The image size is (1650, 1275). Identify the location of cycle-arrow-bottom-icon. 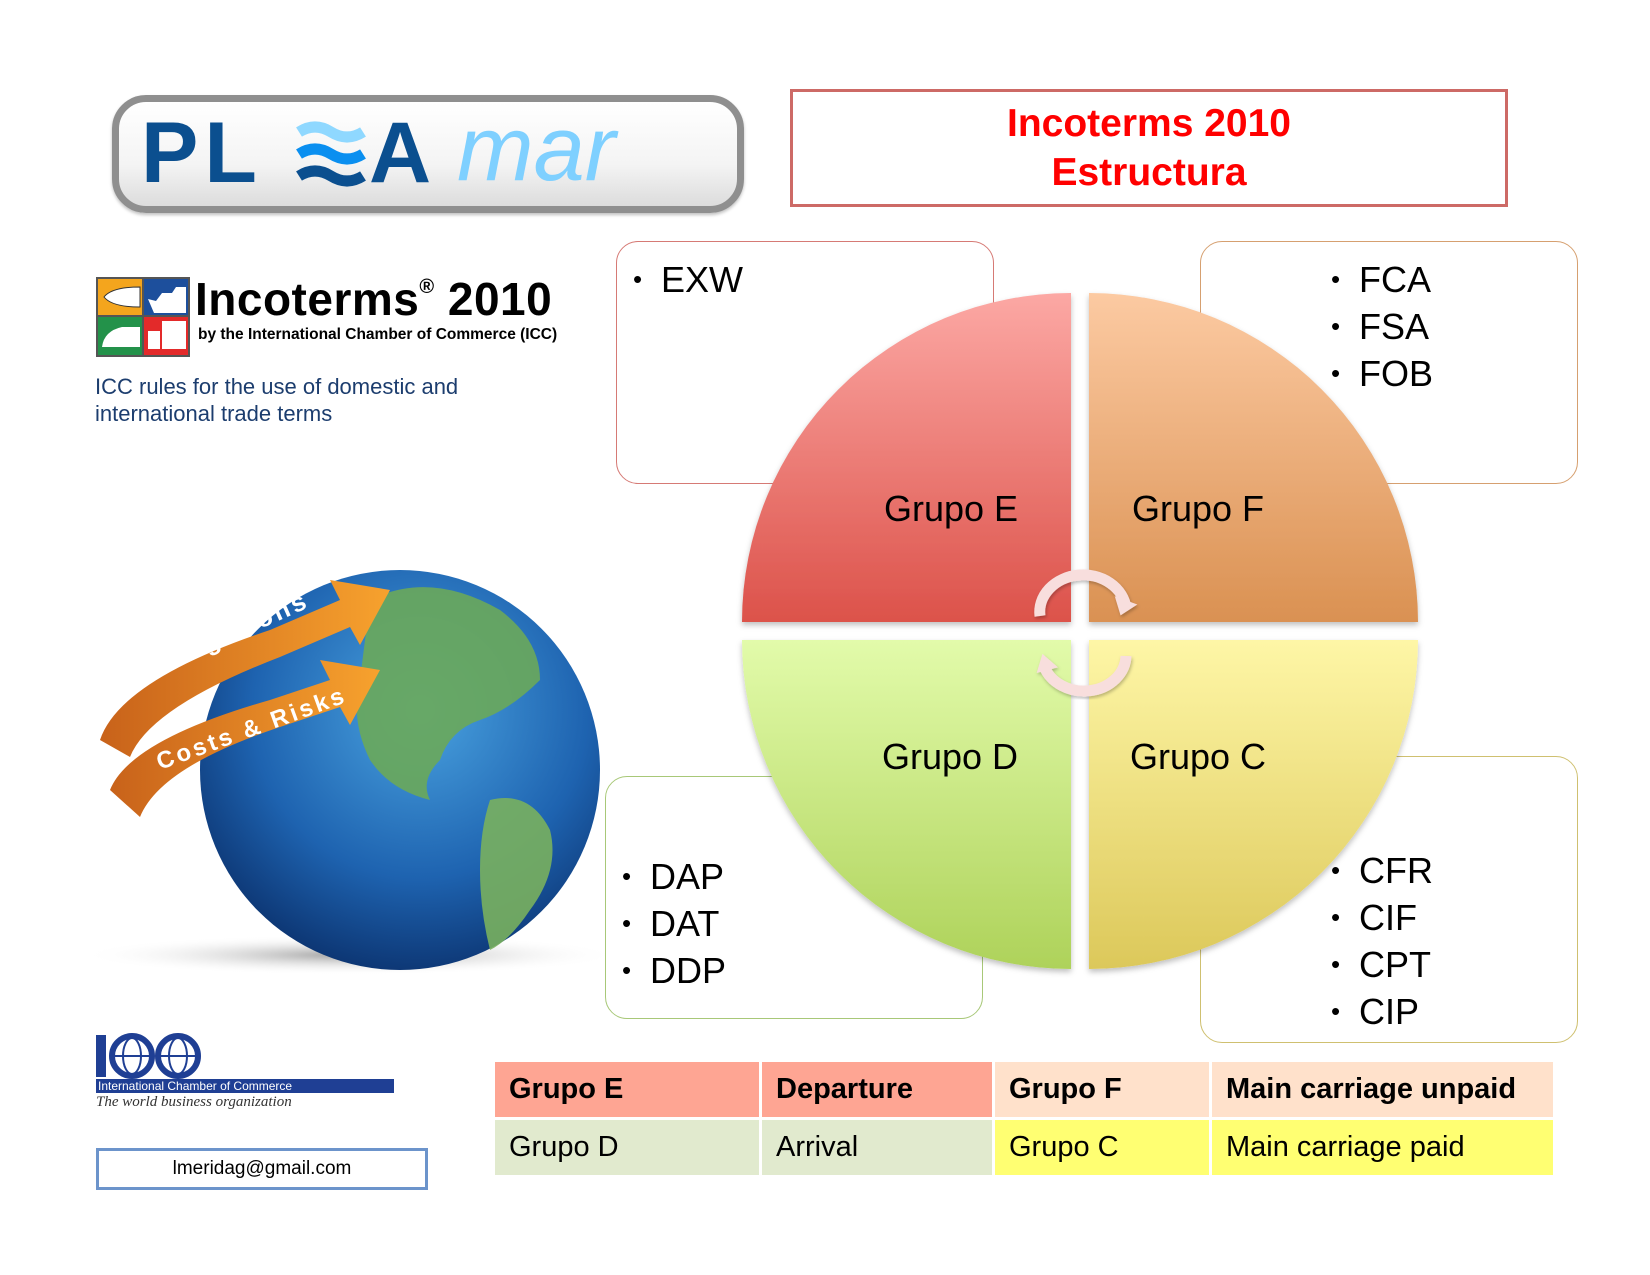
(1084, 675).